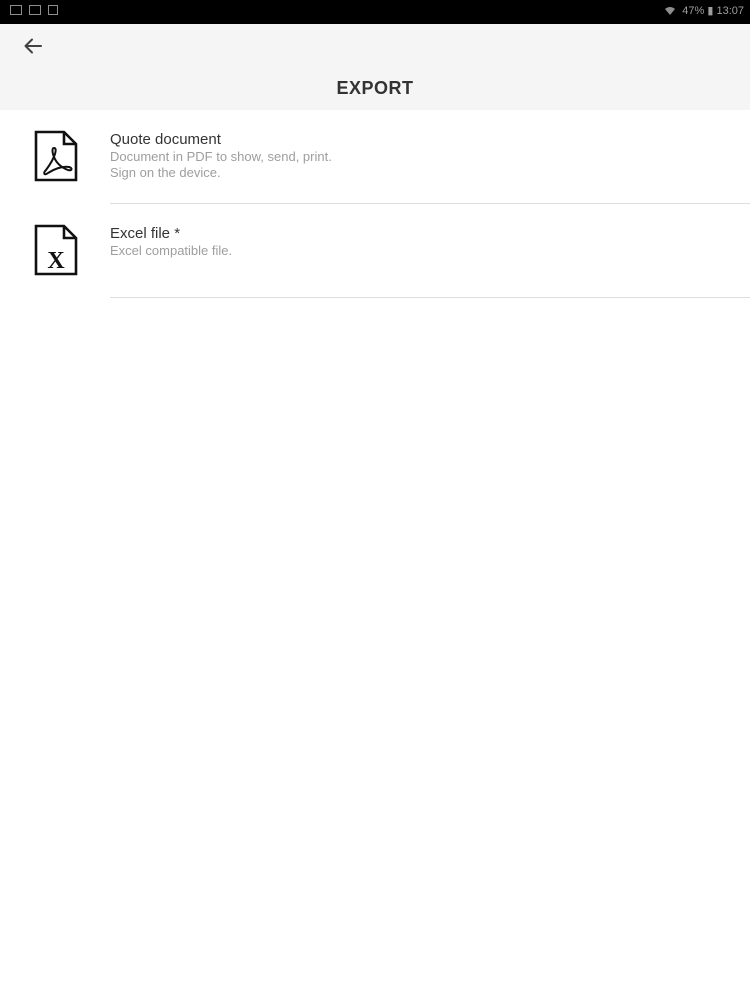 The height and width of the screenshot is (1000, 750). Describe the element at coordinates (375, 67) in the screenshot. I see `app-bar: EXPORT` at that location.